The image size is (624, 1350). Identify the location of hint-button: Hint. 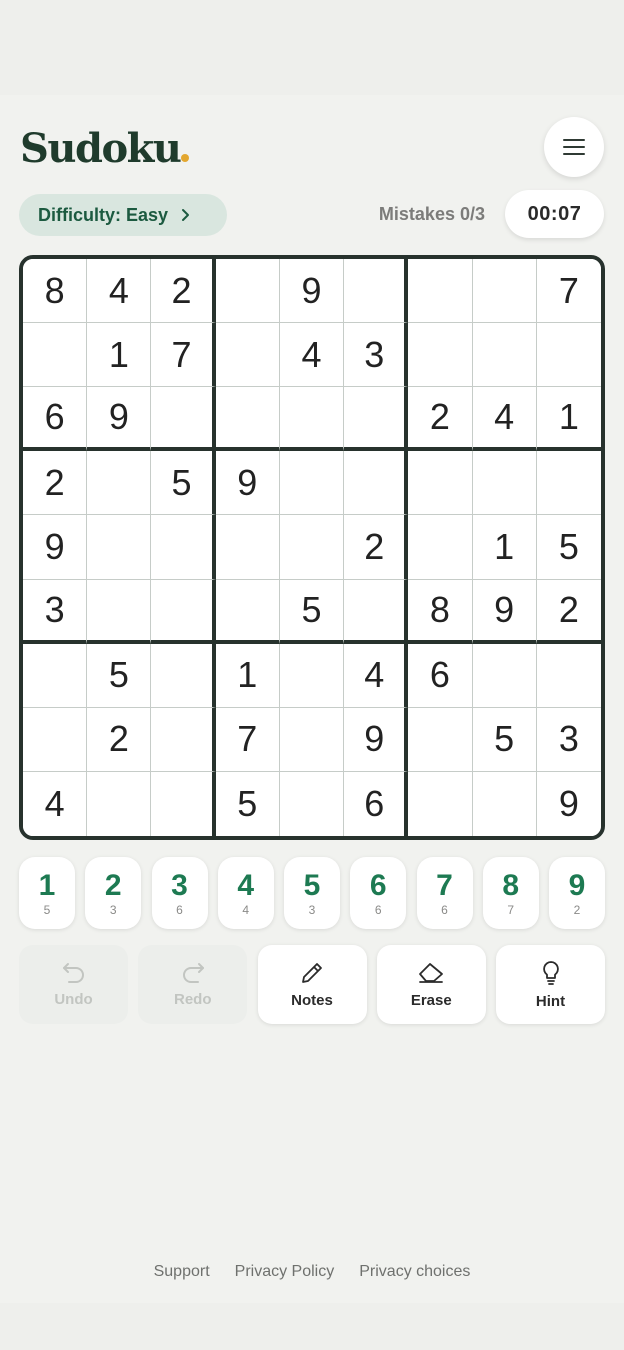
(550, 984).